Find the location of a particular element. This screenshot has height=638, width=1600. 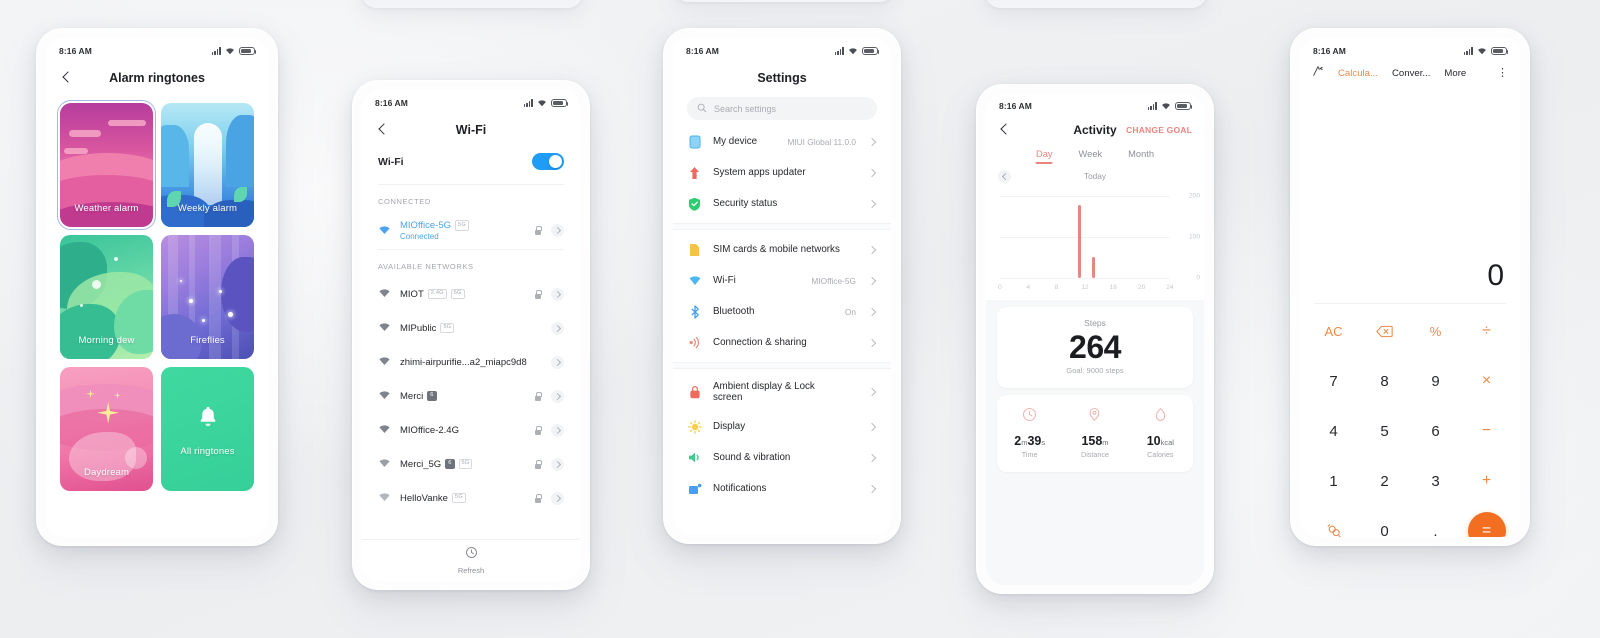

key-decimal: . is located at coordinates (1435, 522).